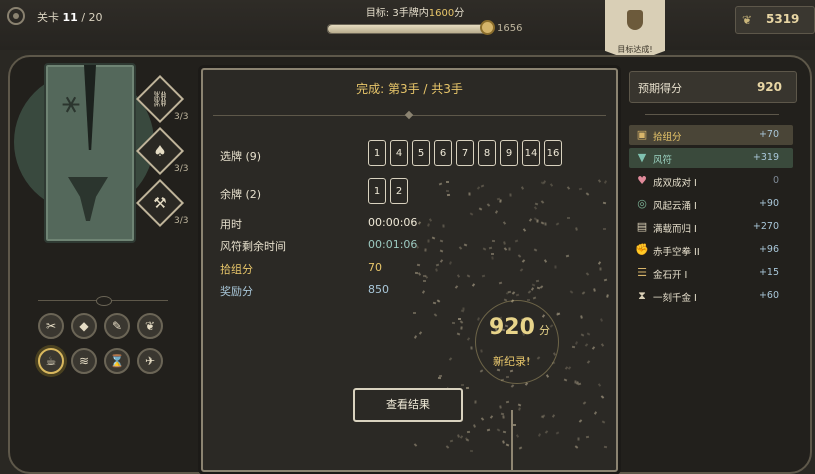  I want to click on tool-bird-icon: ✈, so click(150, 361).